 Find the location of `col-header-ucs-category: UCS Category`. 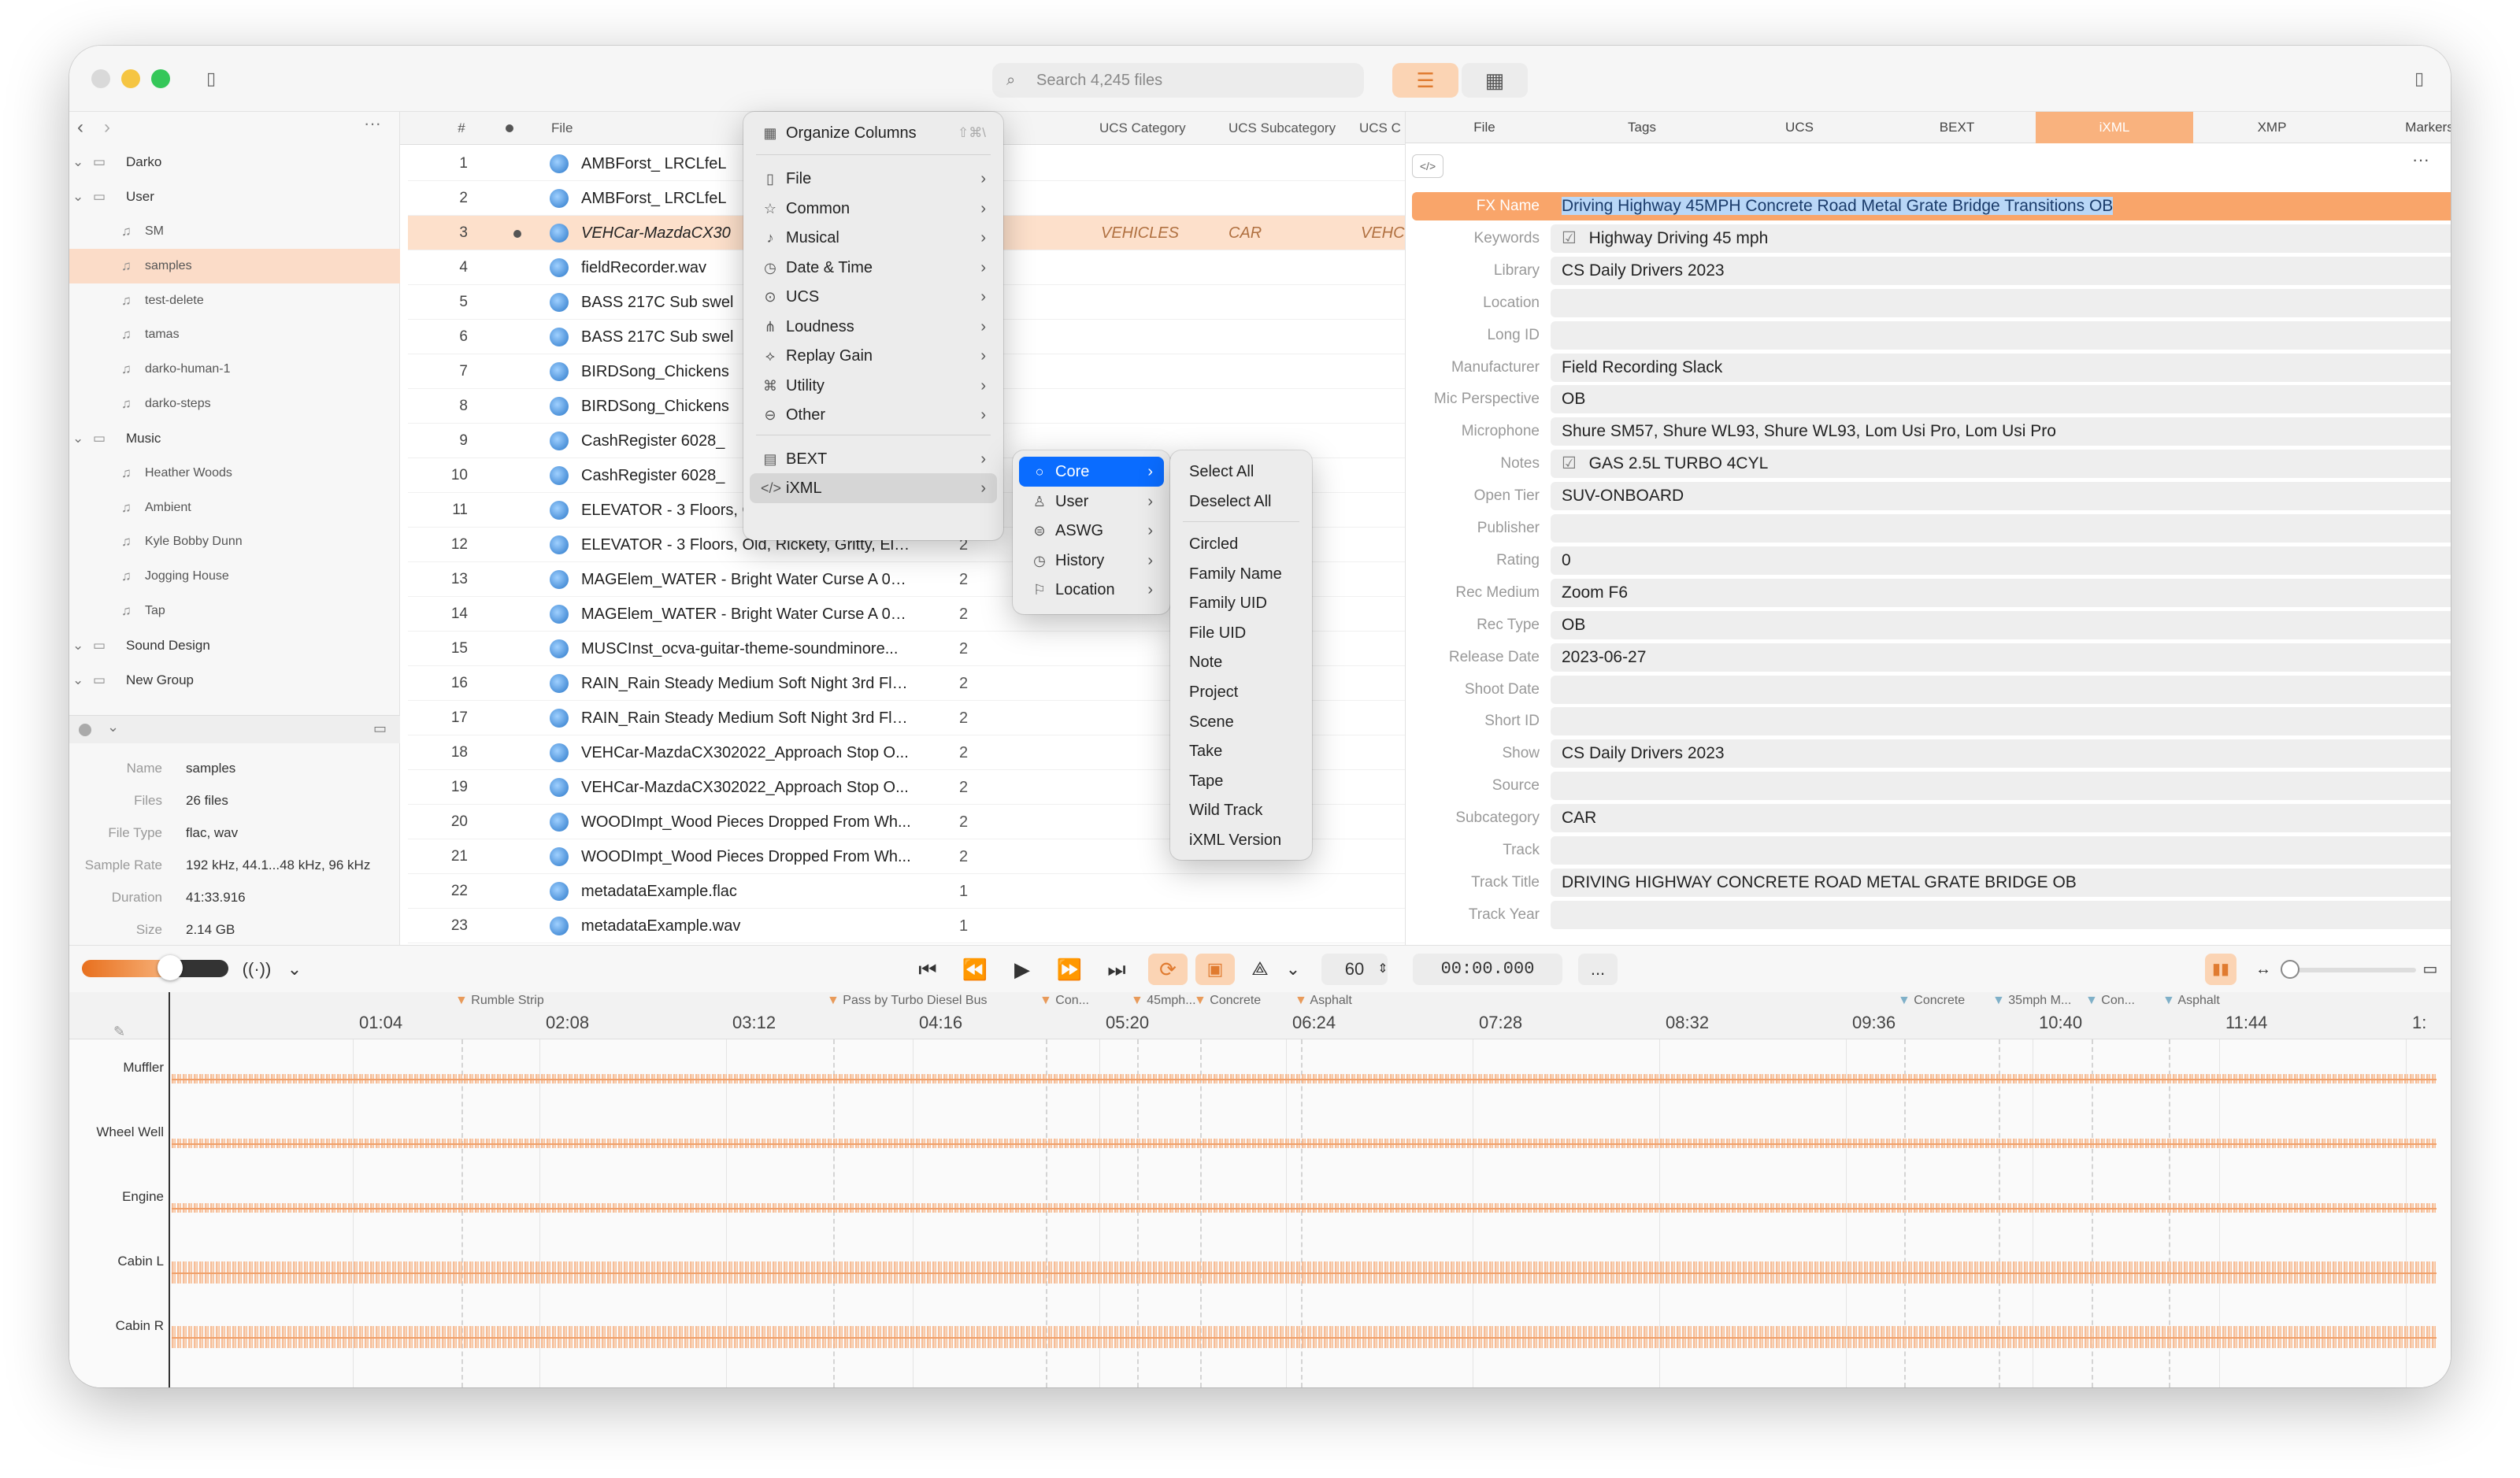

col-header-ucs-category: UCS Category is located at coordinates (1142, 128).